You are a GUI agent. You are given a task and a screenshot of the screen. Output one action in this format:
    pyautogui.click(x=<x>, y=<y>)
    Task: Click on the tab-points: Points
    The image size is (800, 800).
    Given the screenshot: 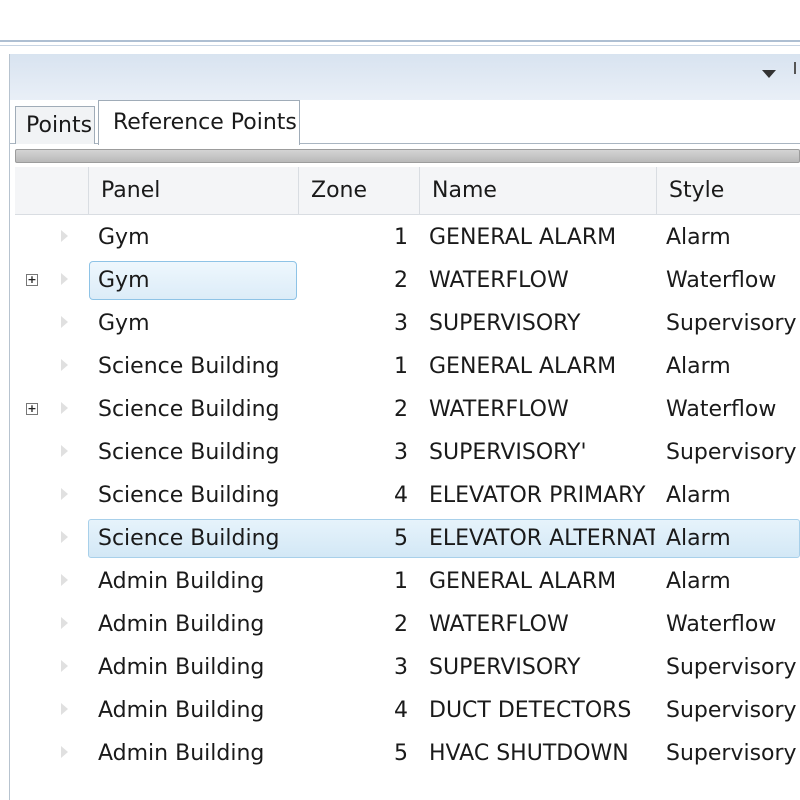 What is the action you would take?
    pyautogui.click(x=55, y=125)
    